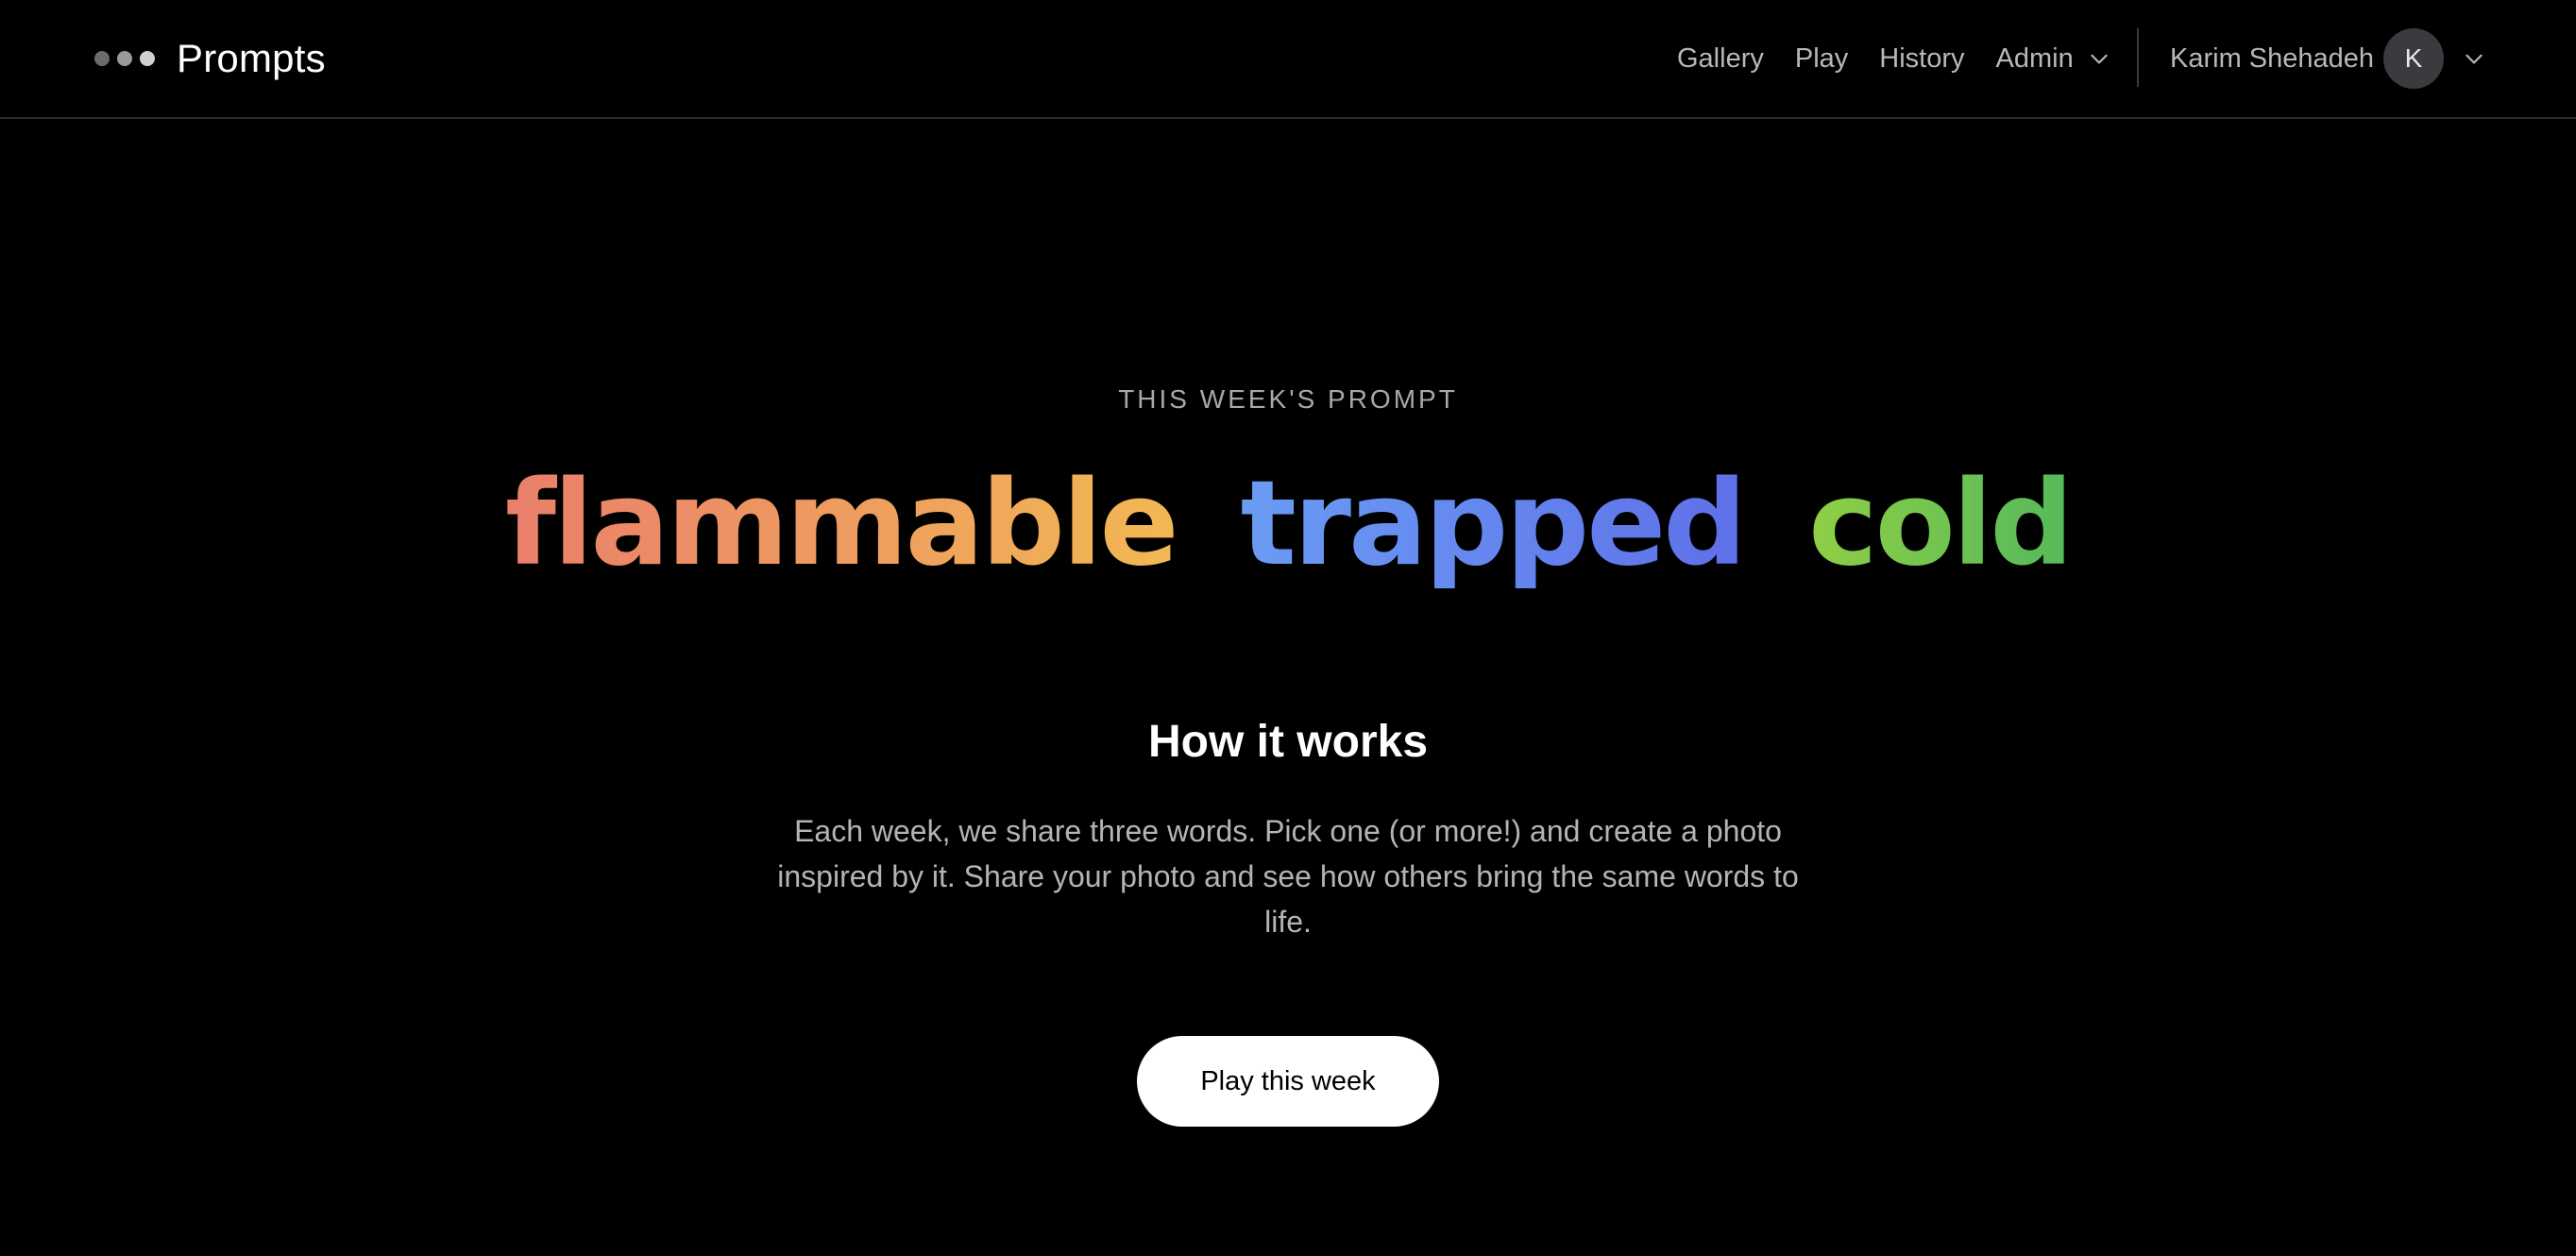 Image resolution: width=2576 pixels, height=1256 pixels. I want to click on user-menu-chevron-down-icon, so click(2474, 58).